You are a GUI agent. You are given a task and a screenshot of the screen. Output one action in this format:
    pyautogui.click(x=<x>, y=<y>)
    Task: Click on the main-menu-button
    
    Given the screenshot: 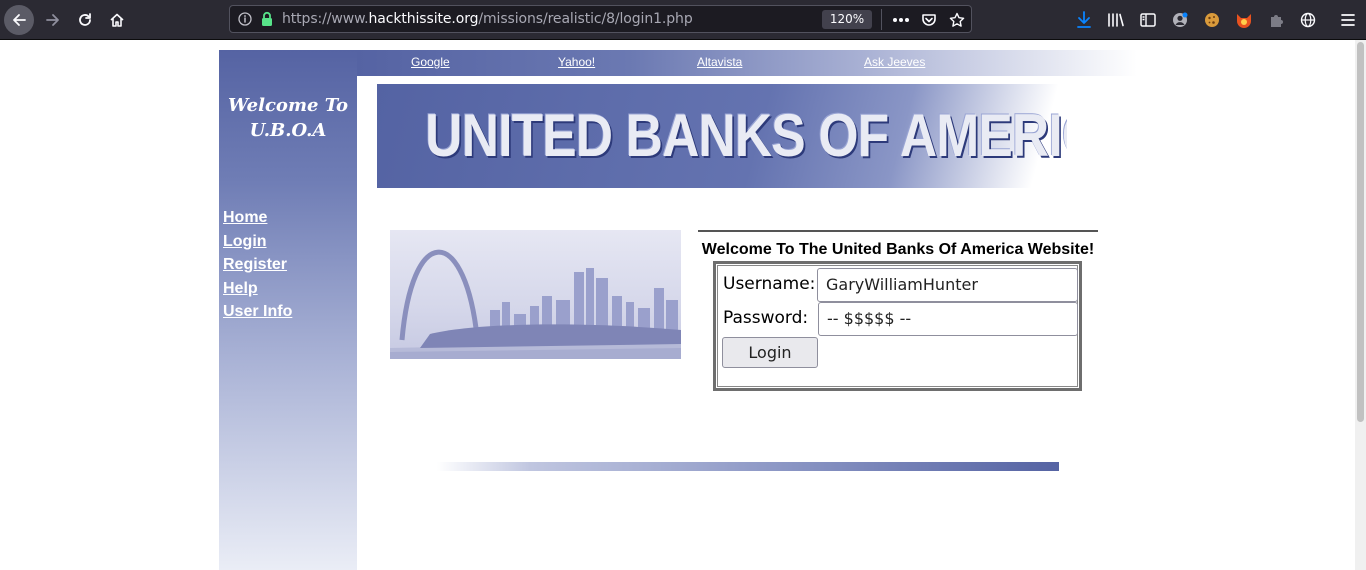 What is the action you would take?
    pyautogui.click(x=1348, y=20)
    